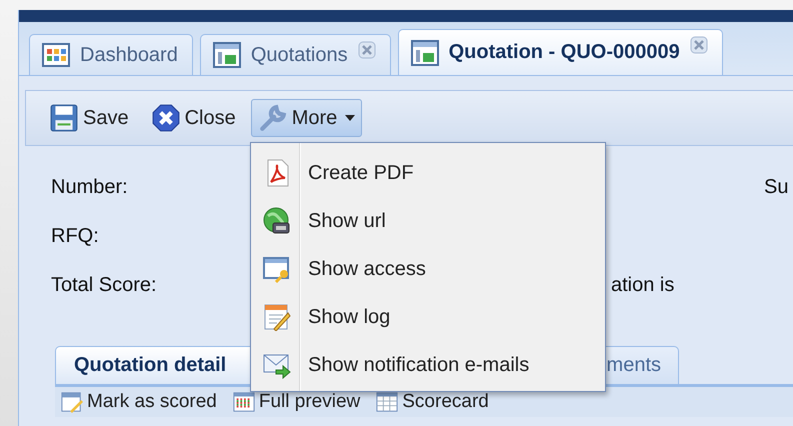  What do you see at coordinates (75, 236) in the screenshot?
I see `field-label: RFQ:` at bounding box center [75, 236].